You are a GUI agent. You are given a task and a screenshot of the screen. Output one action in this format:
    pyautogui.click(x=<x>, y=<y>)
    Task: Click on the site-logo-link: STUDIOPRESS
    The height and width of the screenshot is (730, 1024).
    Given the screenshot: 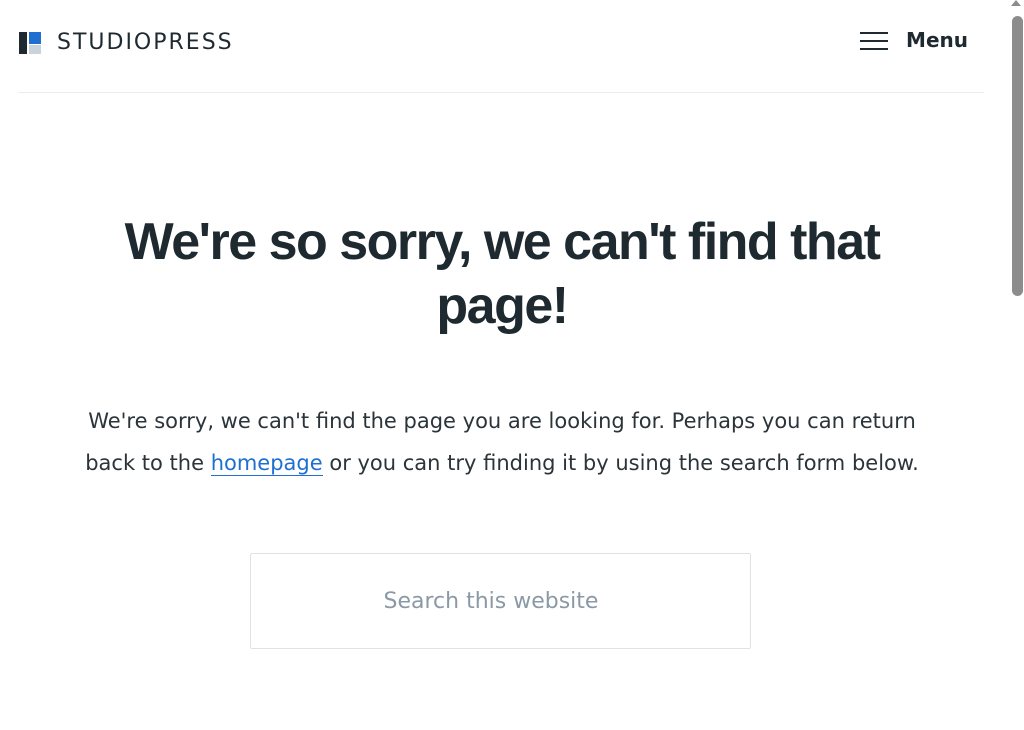 What is the action you would take?
    pyautogui.click(x=126, y=42)
    